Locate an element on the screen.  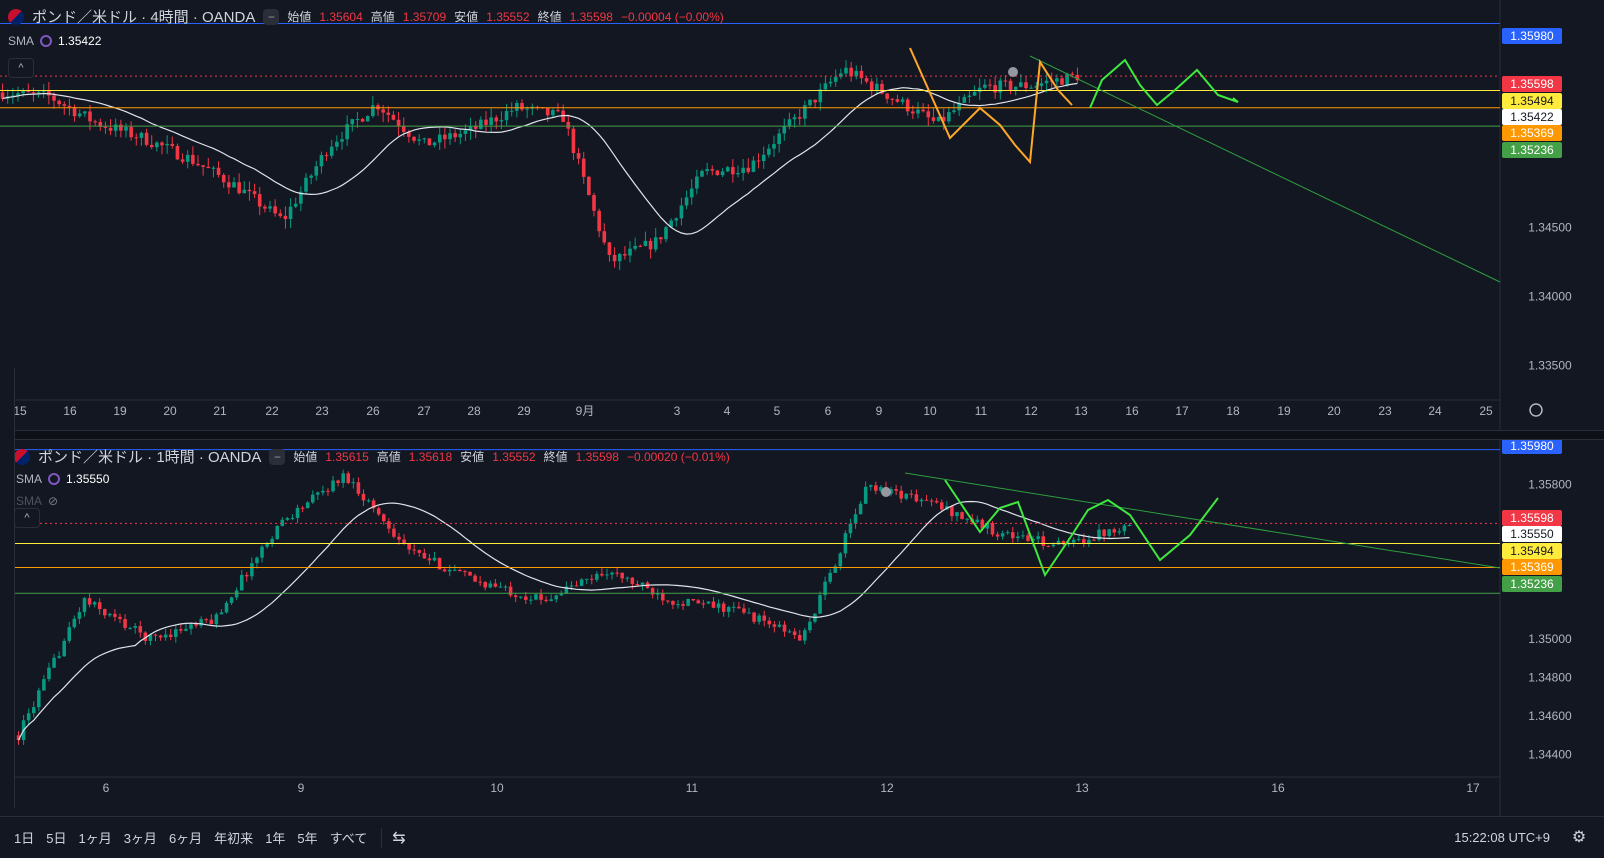
range-1y: 1年 is located at coordinates (275, 837).